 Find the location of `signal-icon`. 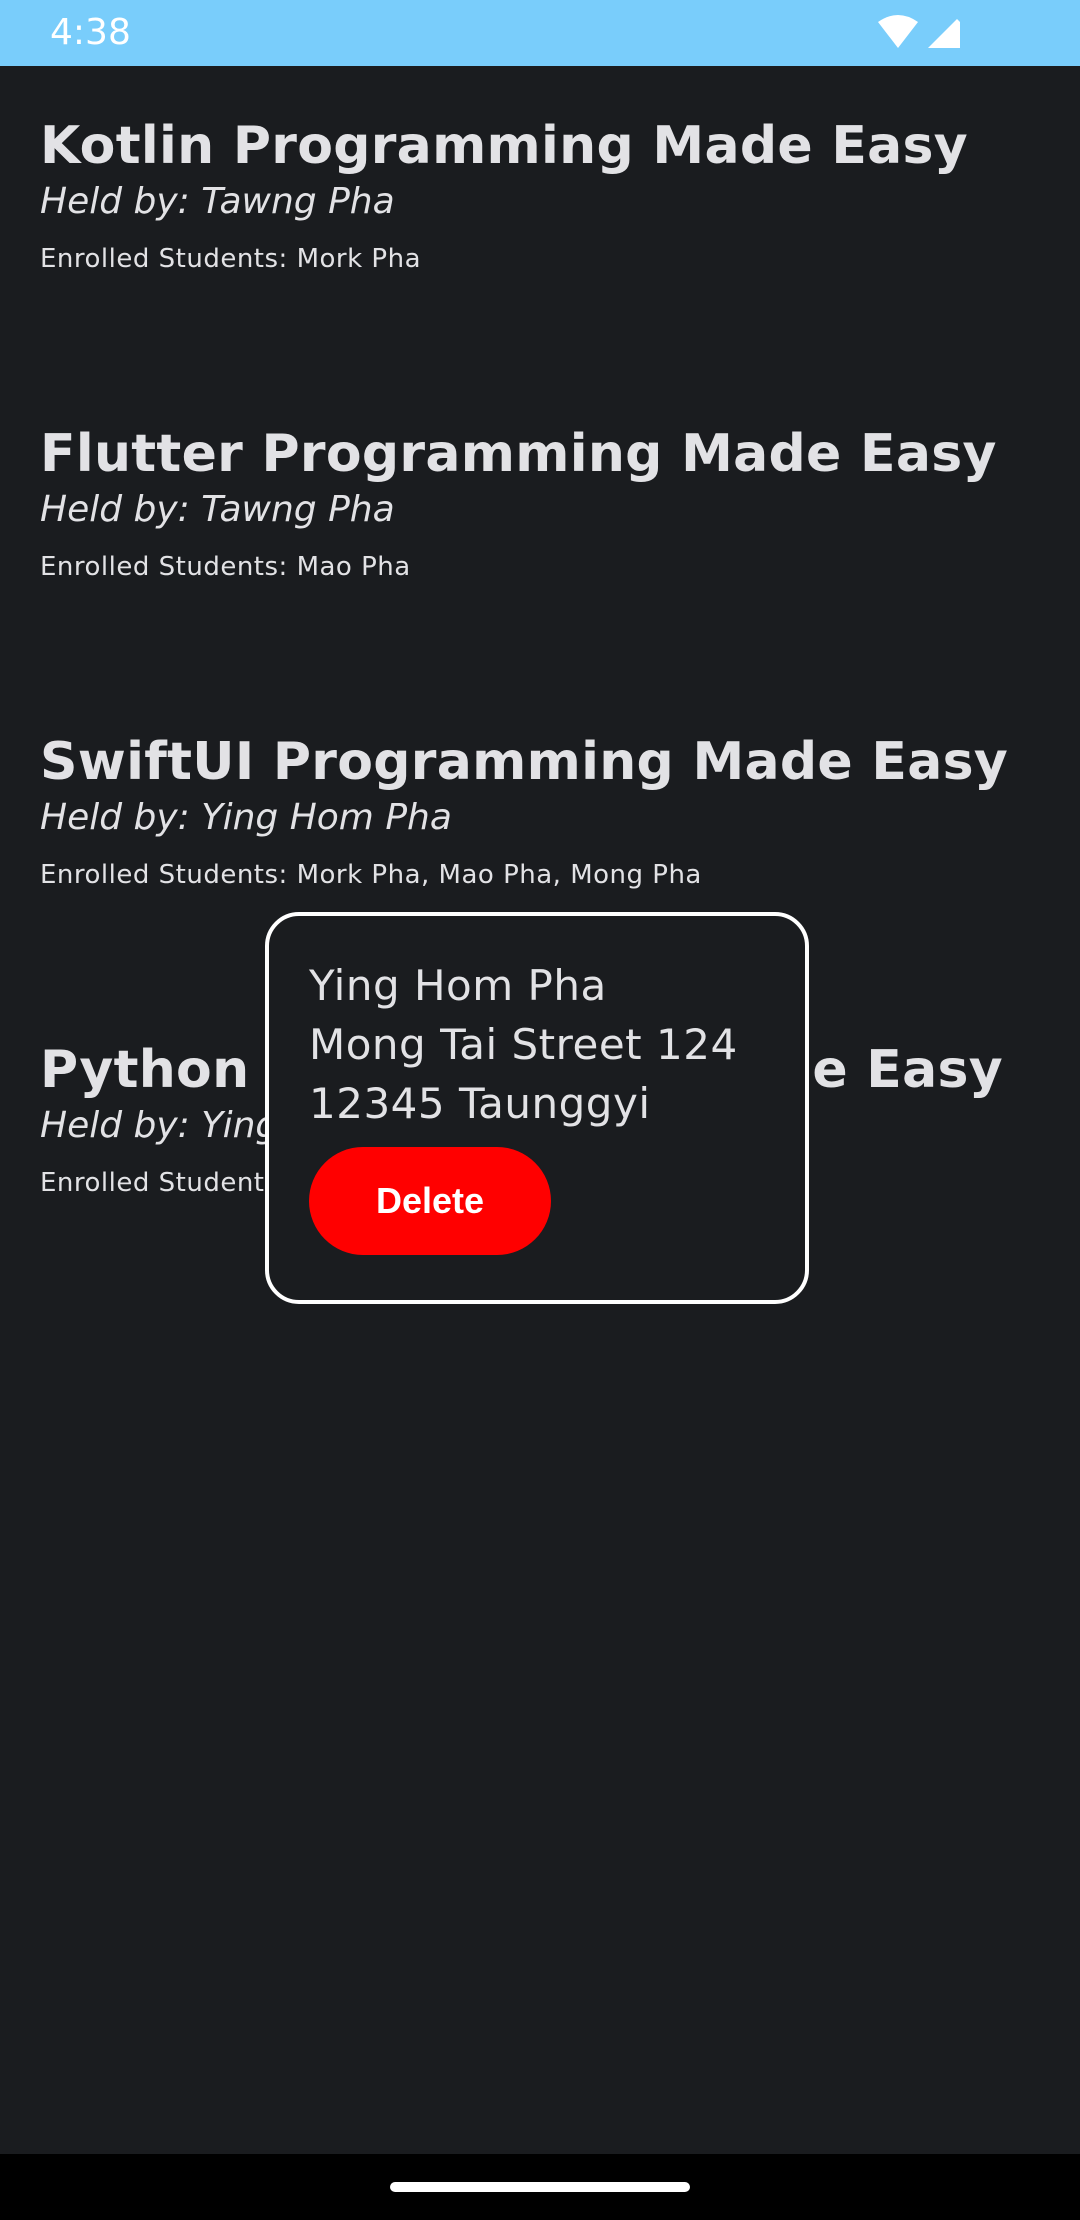

signal-icon is located at coordinates (944, 32).